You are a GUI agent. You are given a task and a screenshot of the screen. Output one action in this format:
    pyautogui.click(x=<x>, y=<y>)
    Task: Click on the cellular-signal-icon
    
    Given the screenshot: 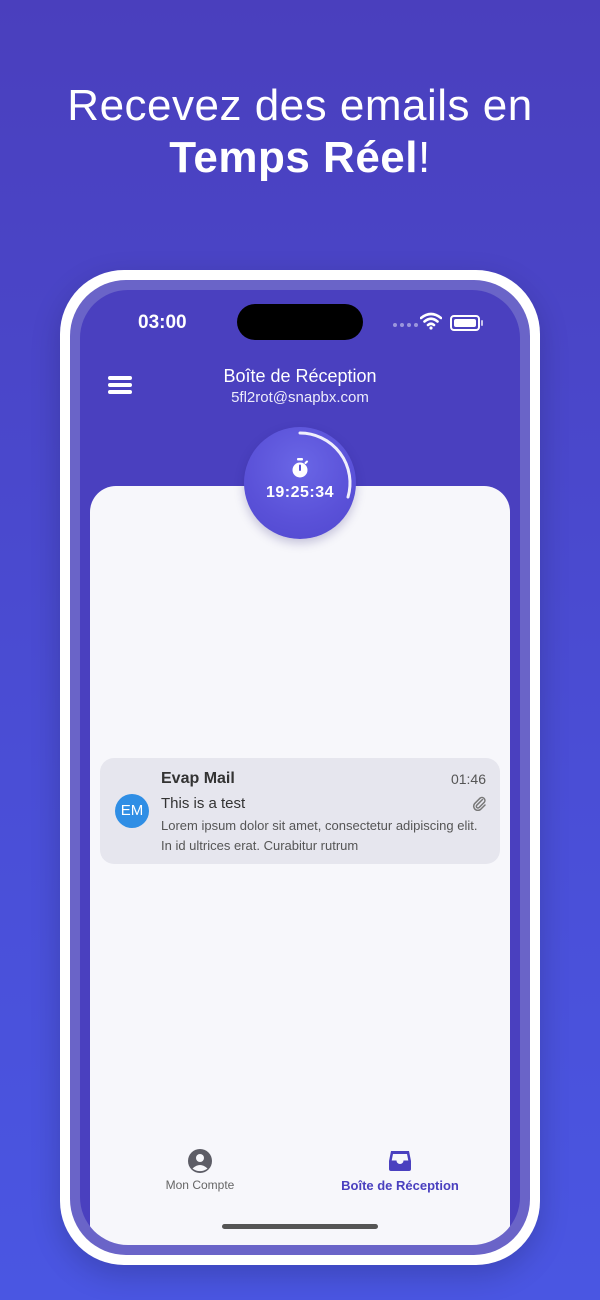 What is the action you would take?
    pyautogui.click(x=405, y=325)
    